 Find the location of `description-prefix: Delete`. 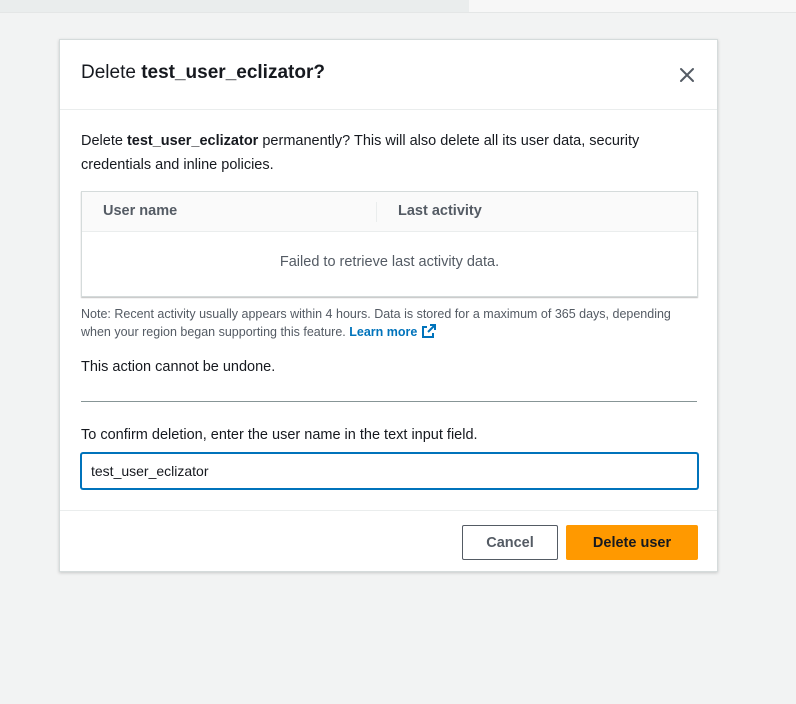

description-prefix: Delete is located at coordinates (104, 141).